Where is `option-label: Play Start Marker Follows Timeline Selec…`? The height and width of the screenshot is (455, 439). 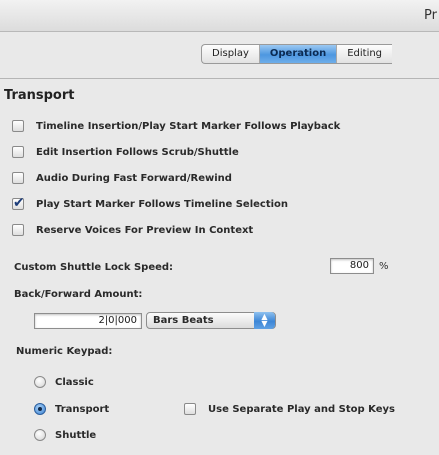 option-label: Play Start Marker Follows Timeline Selec… is located at coordinates (162, 204).